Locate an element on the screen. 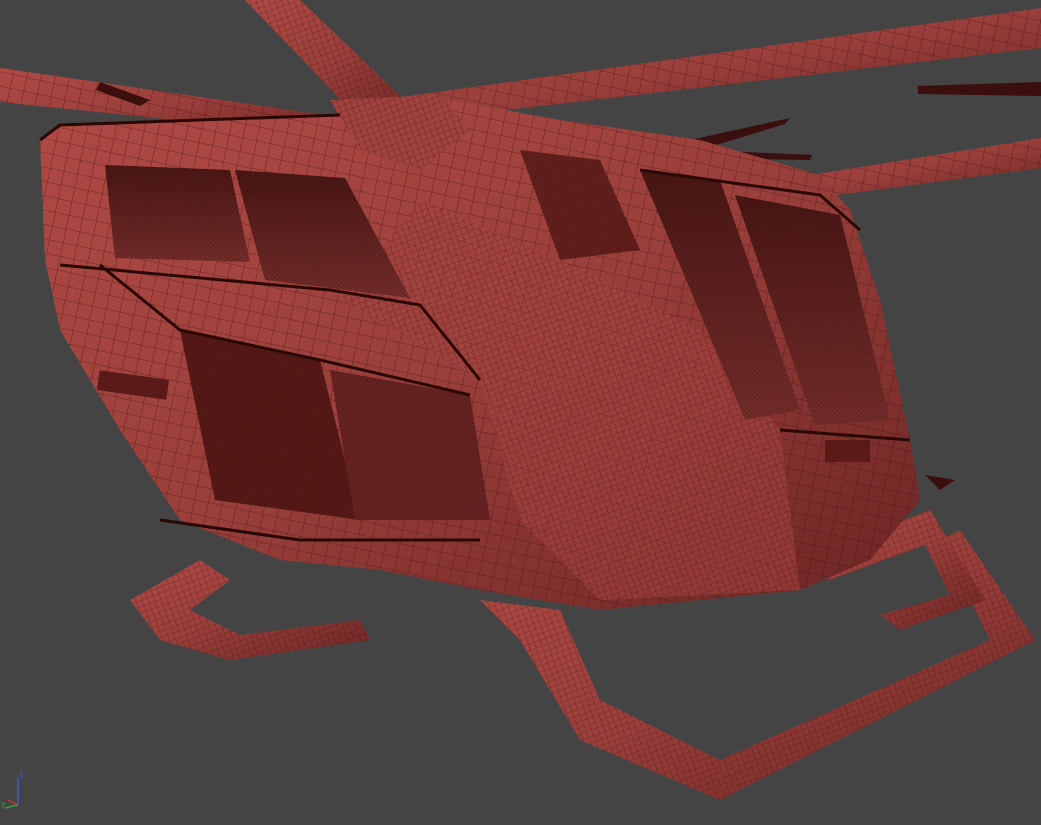 This screenshot has width=1041, height=825. rotor-blade-far-right is located at coordinates (979, 89).